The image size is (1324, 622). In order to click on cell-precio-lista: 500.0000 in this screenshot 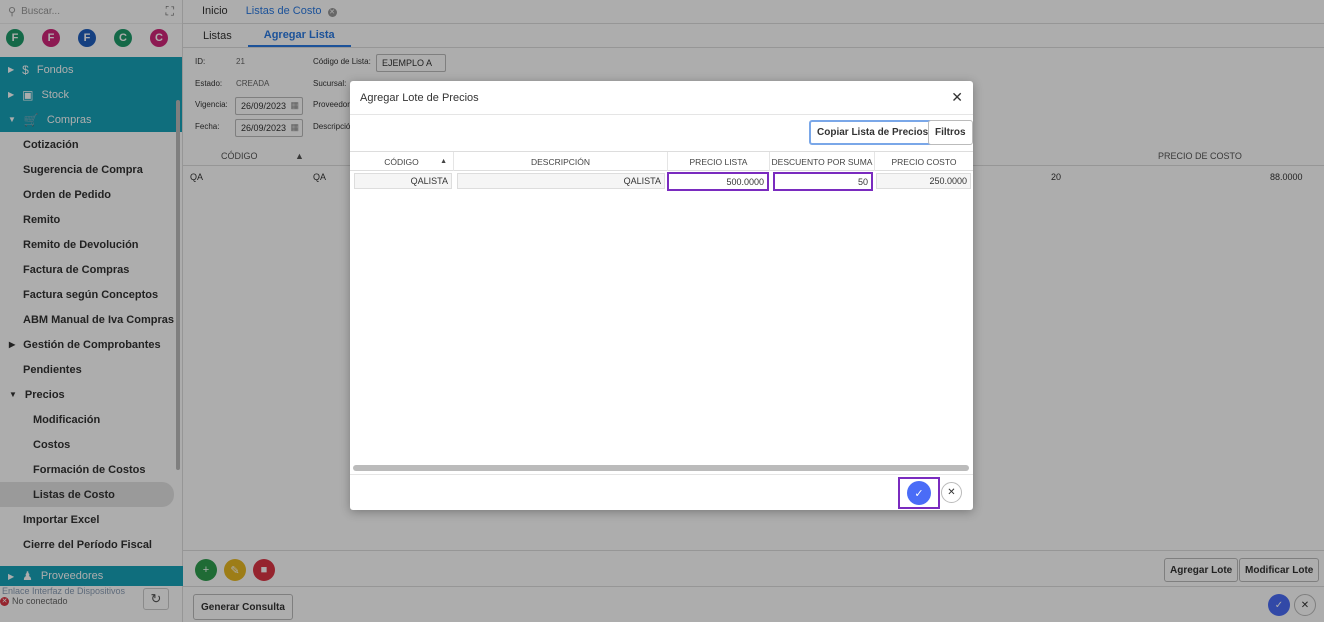, I will do `click(718, 181)`.